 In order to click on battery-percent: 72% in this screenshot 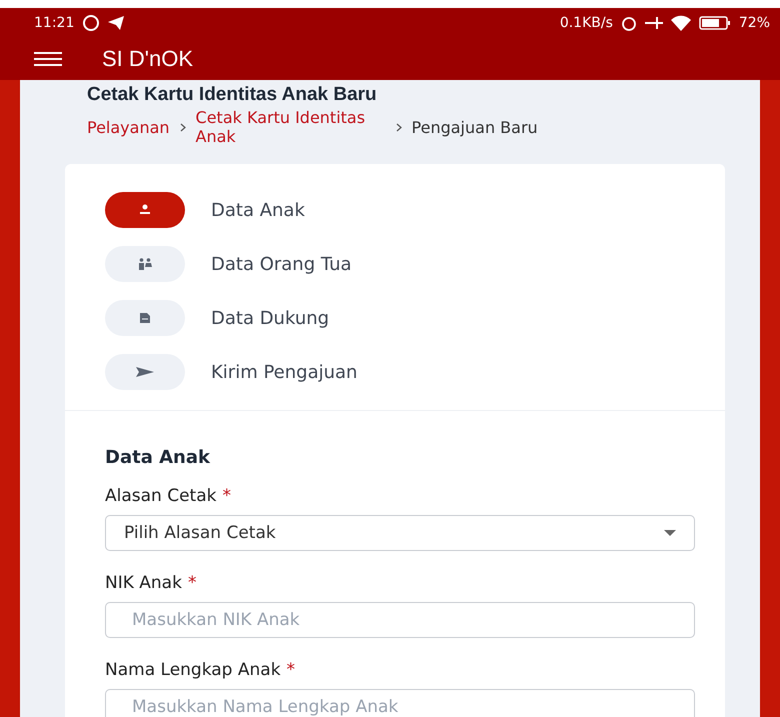, I will do `click(754, 23)`.